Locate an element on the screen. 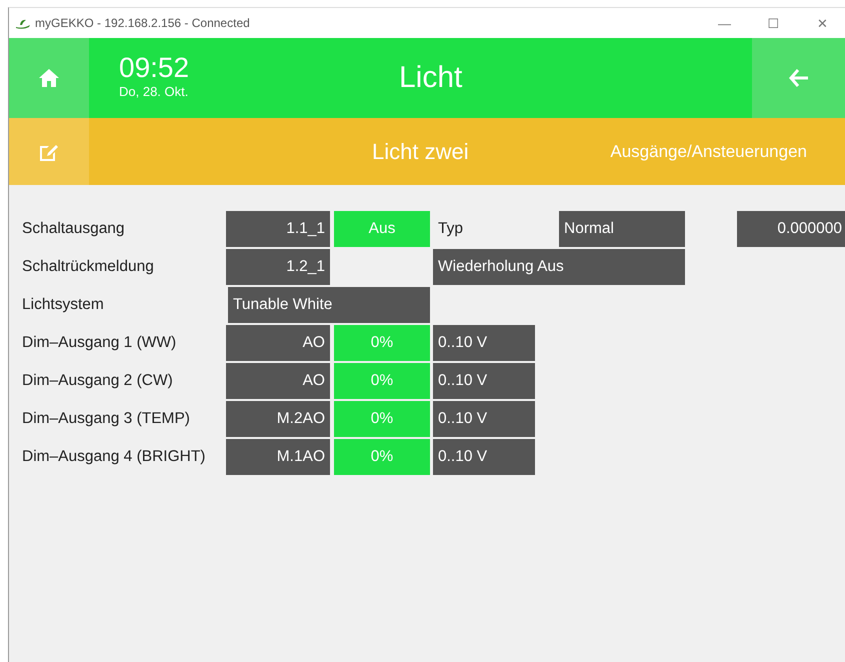 The width and height of the screenshot is (845, 662). clock-date: Do, 28. Okt. is located at coordinates (154, 91).